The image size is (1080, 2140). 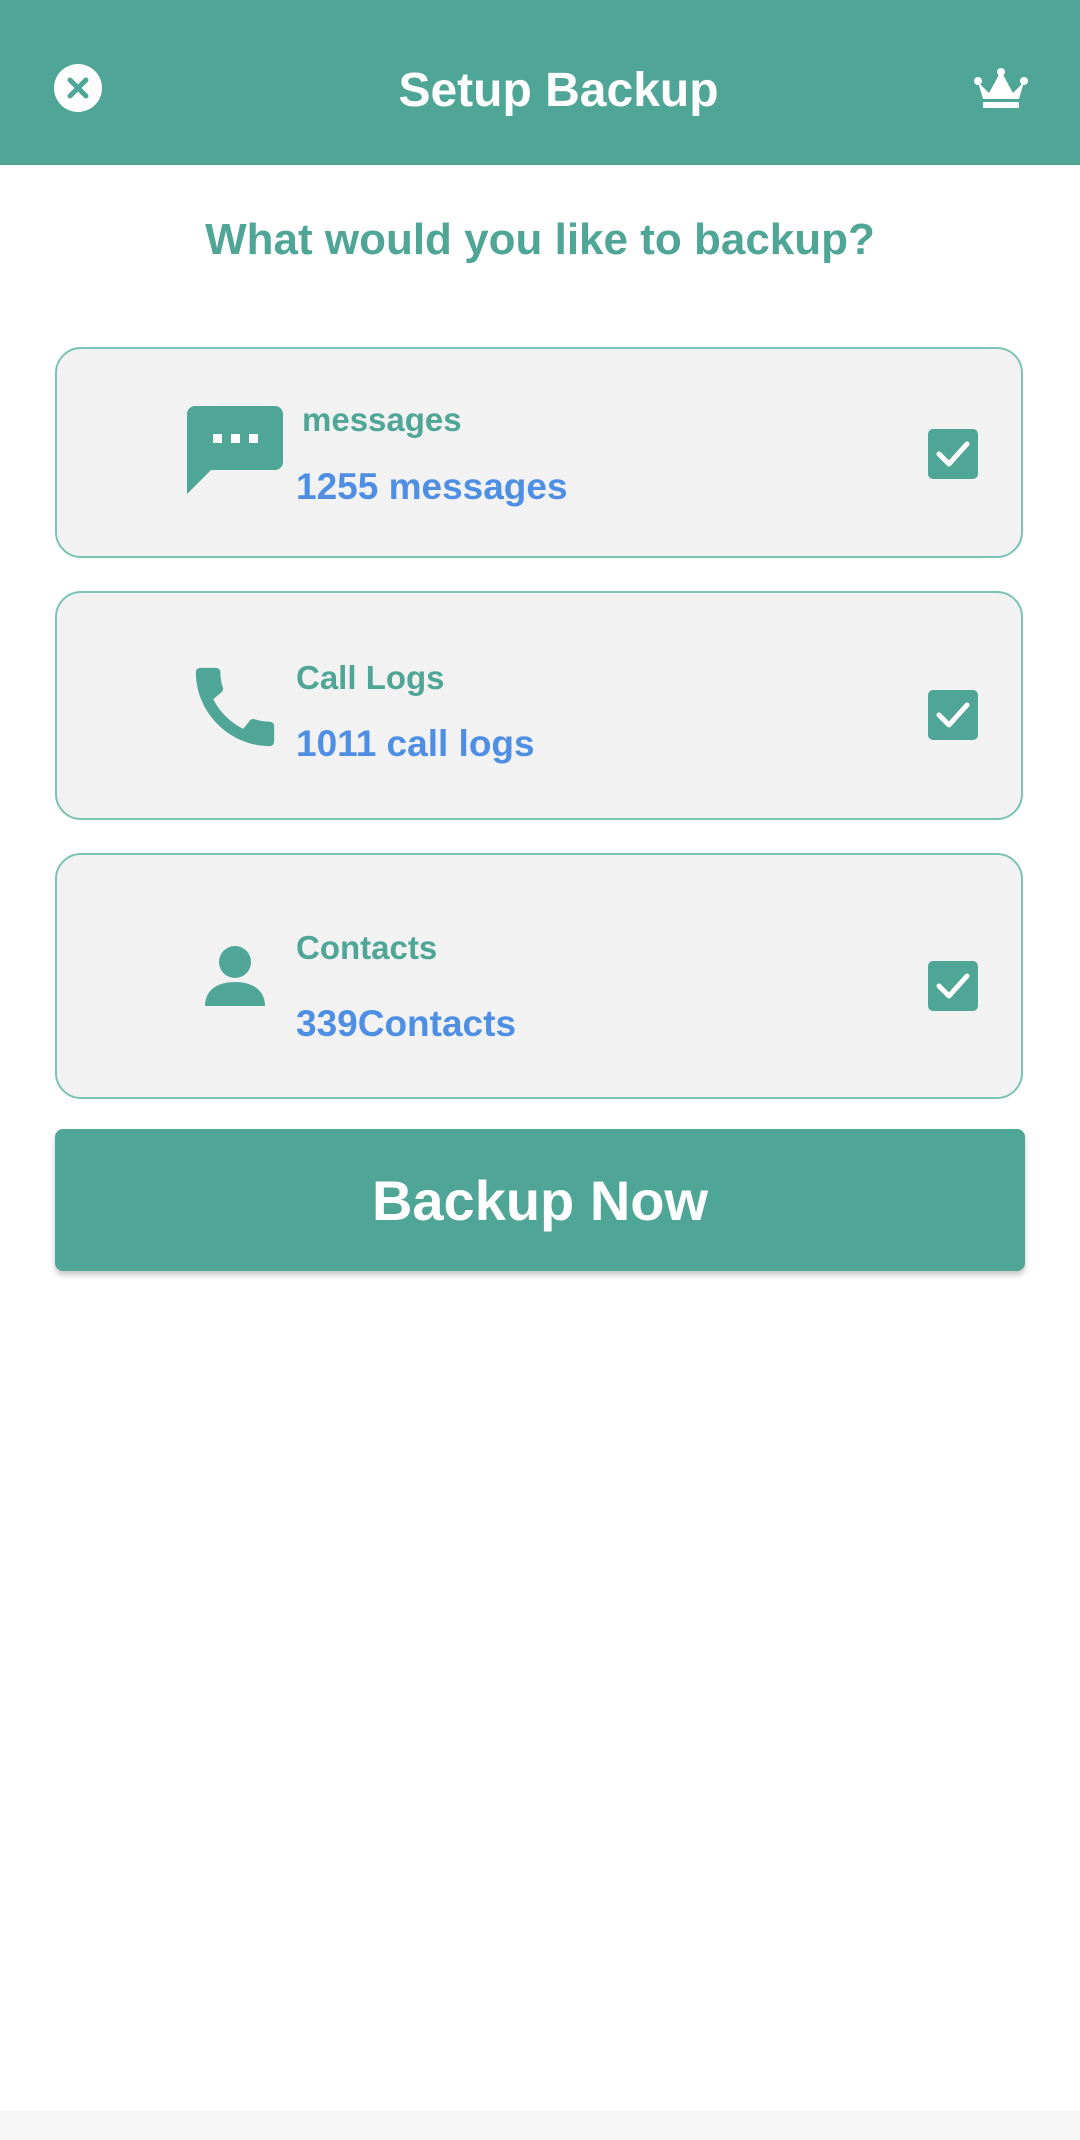 What do you see at coordinates (432, 486) in the screenshot?
I see `item-count: 1255 messages` at bounding box center [432, 486].